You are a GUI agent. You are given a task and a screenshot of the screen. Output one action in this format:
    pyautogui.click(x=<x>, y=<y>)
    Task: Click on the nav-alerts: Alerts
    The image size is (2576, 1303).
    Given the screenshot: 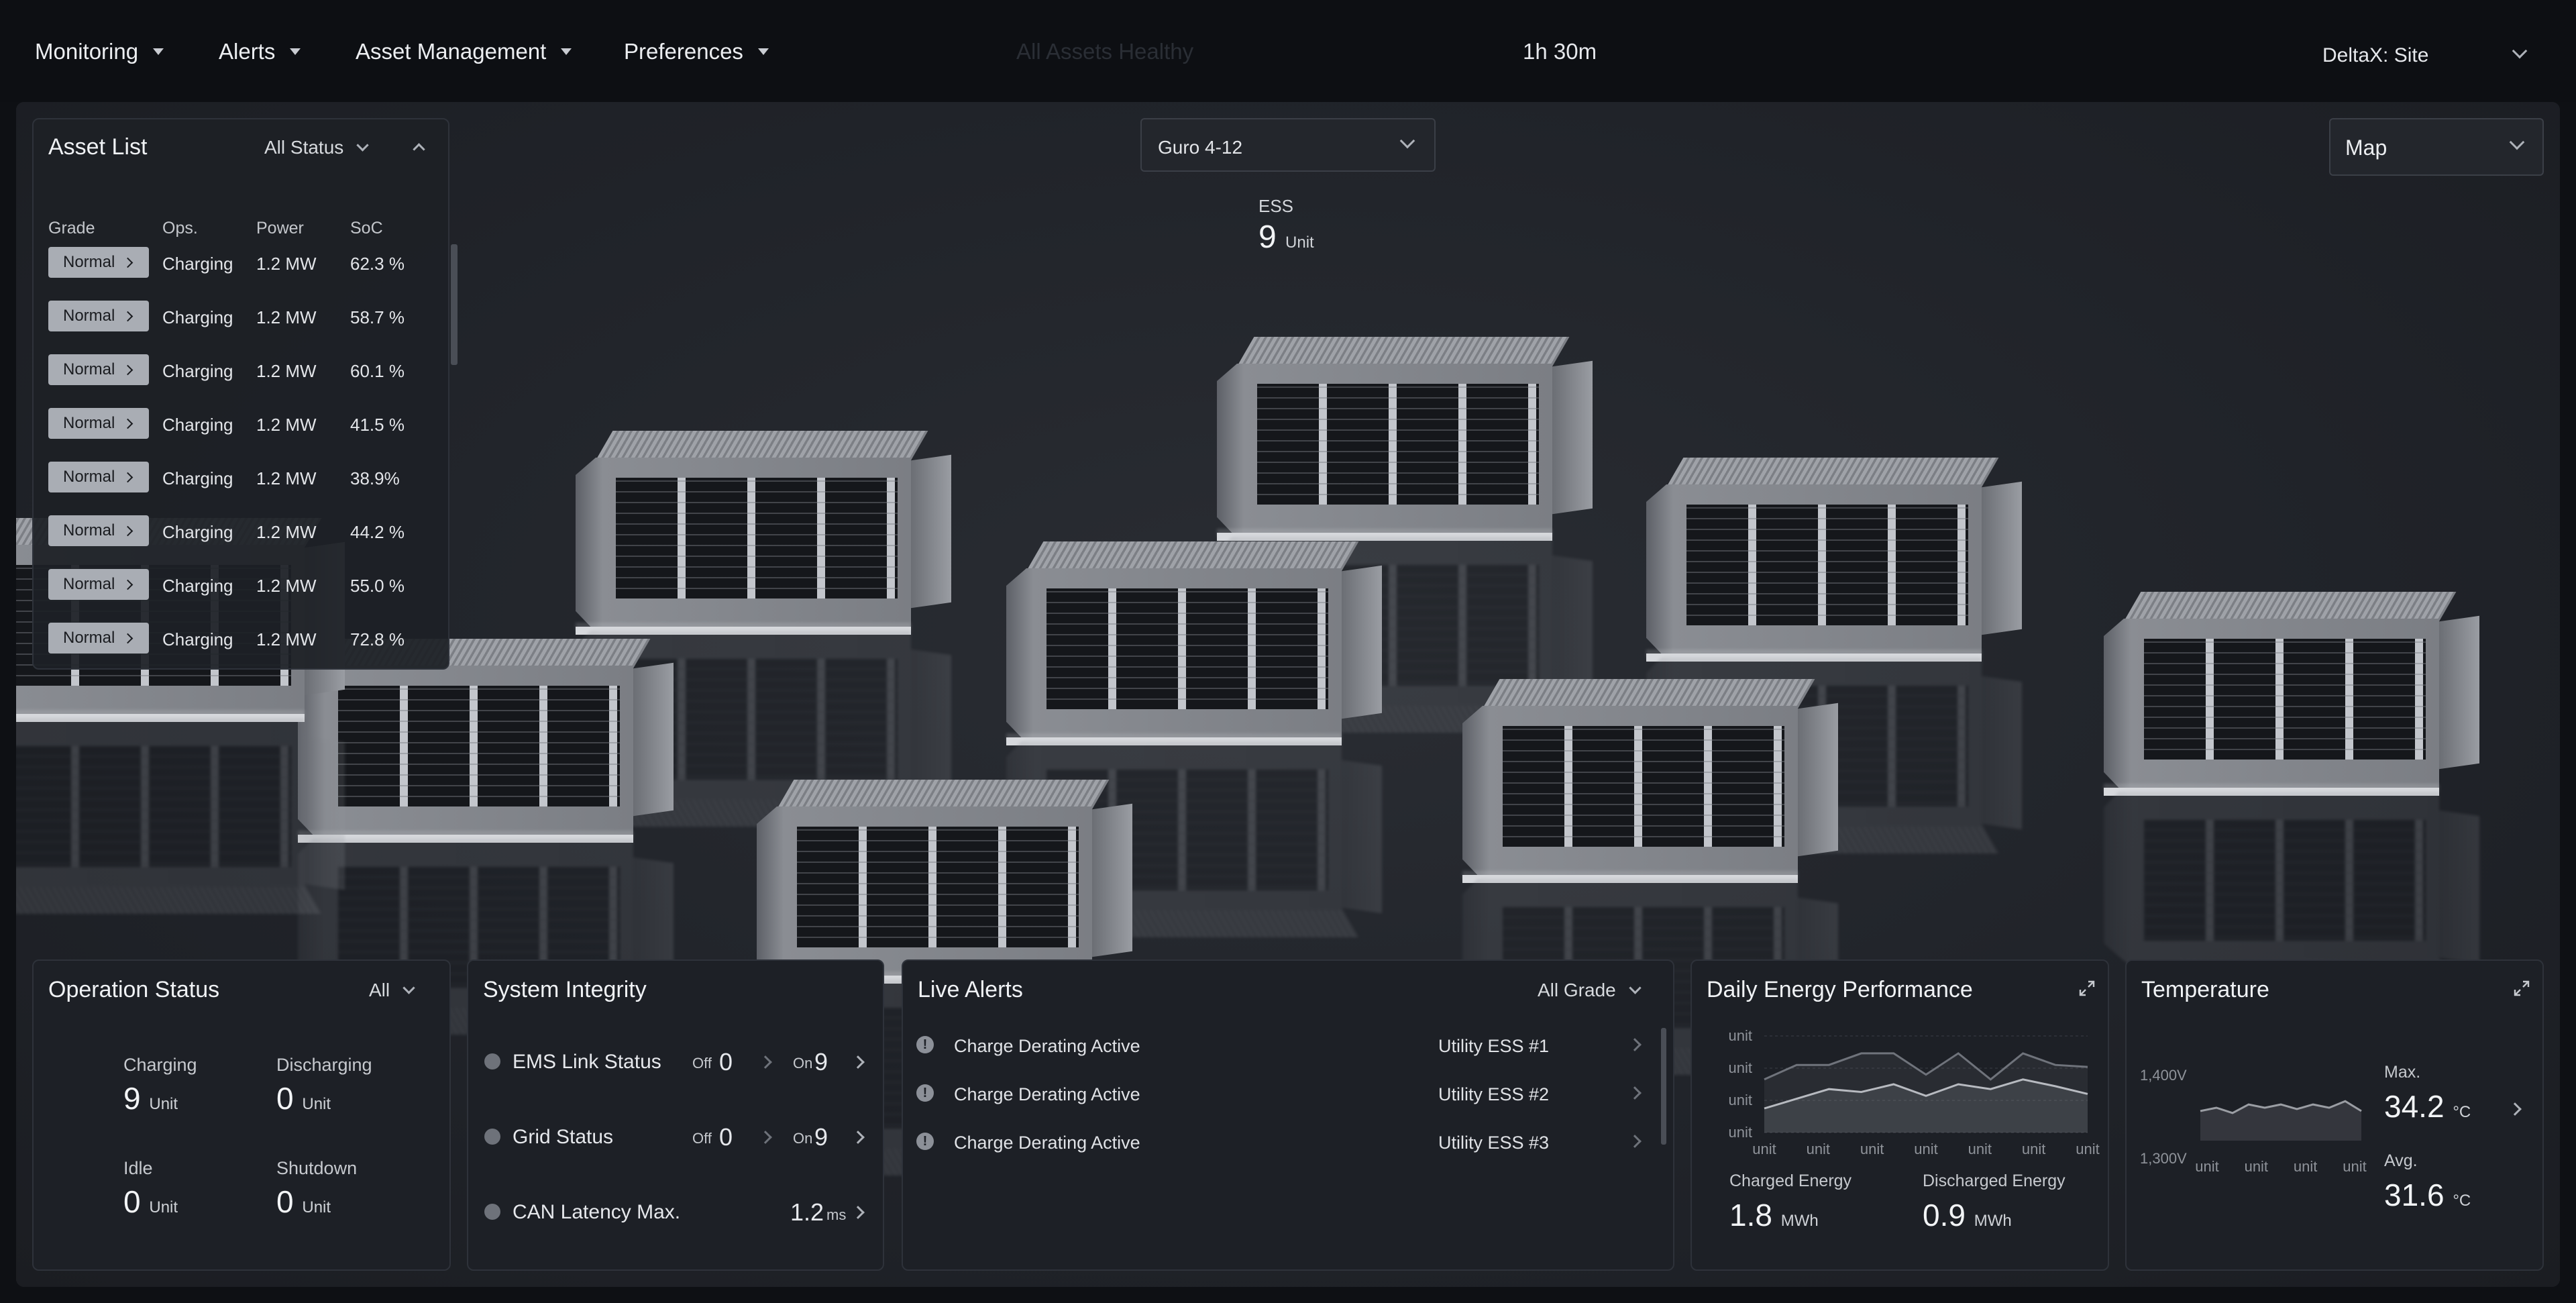 What is the action you would take?
    pyautogui.click(x=260, y=51)
    